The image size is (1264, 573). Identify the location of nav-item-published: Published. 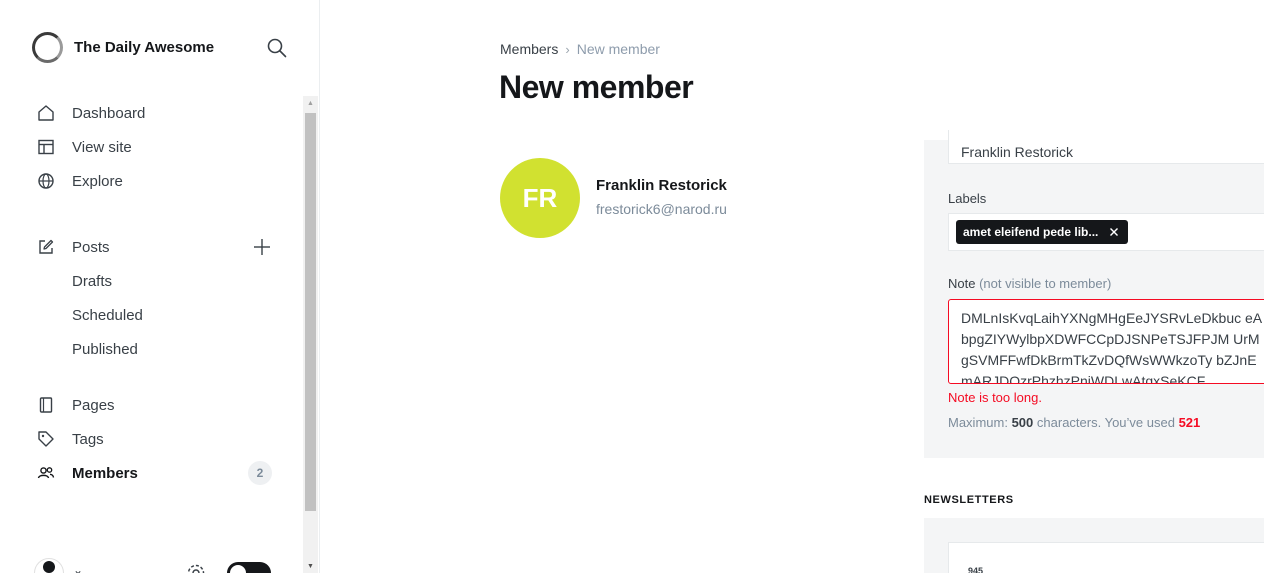
(156, 349).